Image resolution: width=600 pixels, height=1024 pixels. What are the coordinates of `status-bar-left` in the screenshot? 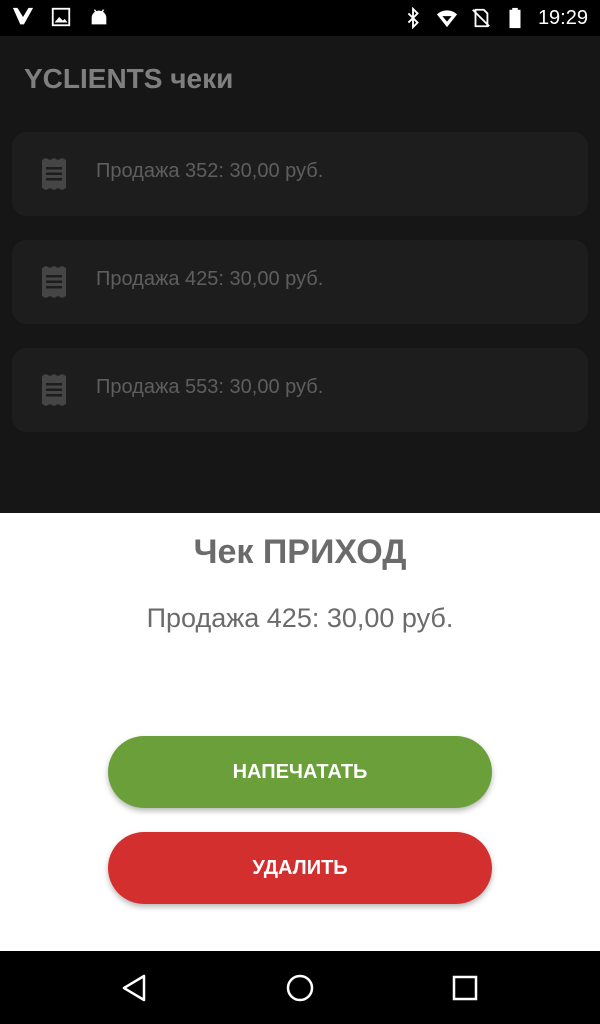 It's located at (61, 17).